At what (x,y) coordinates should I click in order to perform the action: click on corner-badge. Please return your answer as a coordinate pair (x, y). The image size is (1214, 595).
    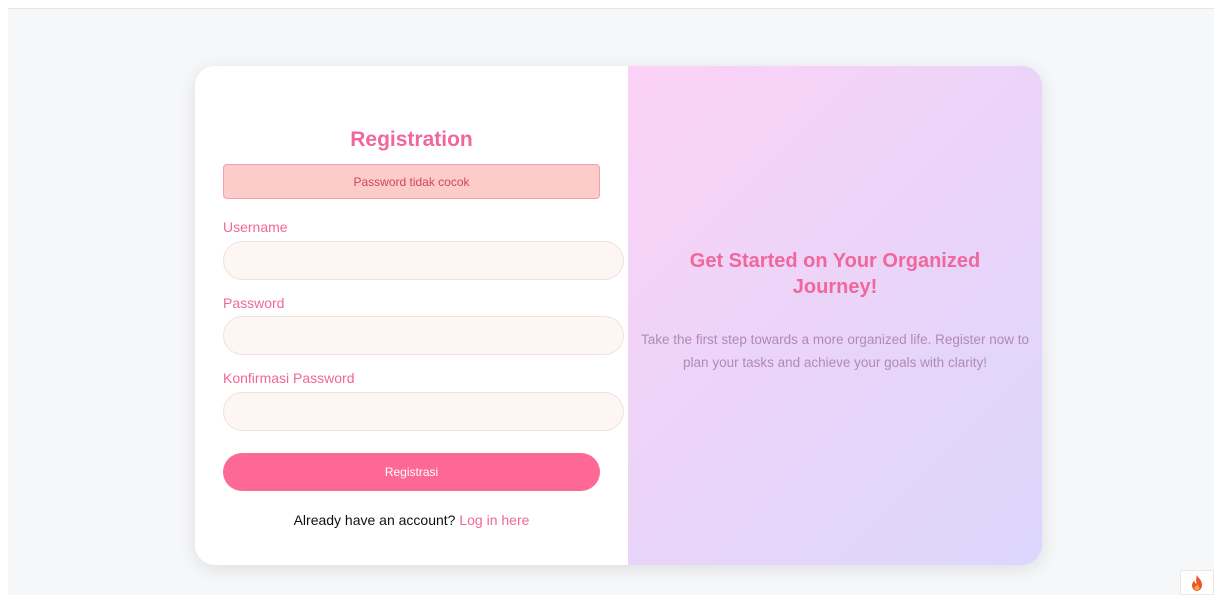
    Looking at the image, I should click on (1197, 582).